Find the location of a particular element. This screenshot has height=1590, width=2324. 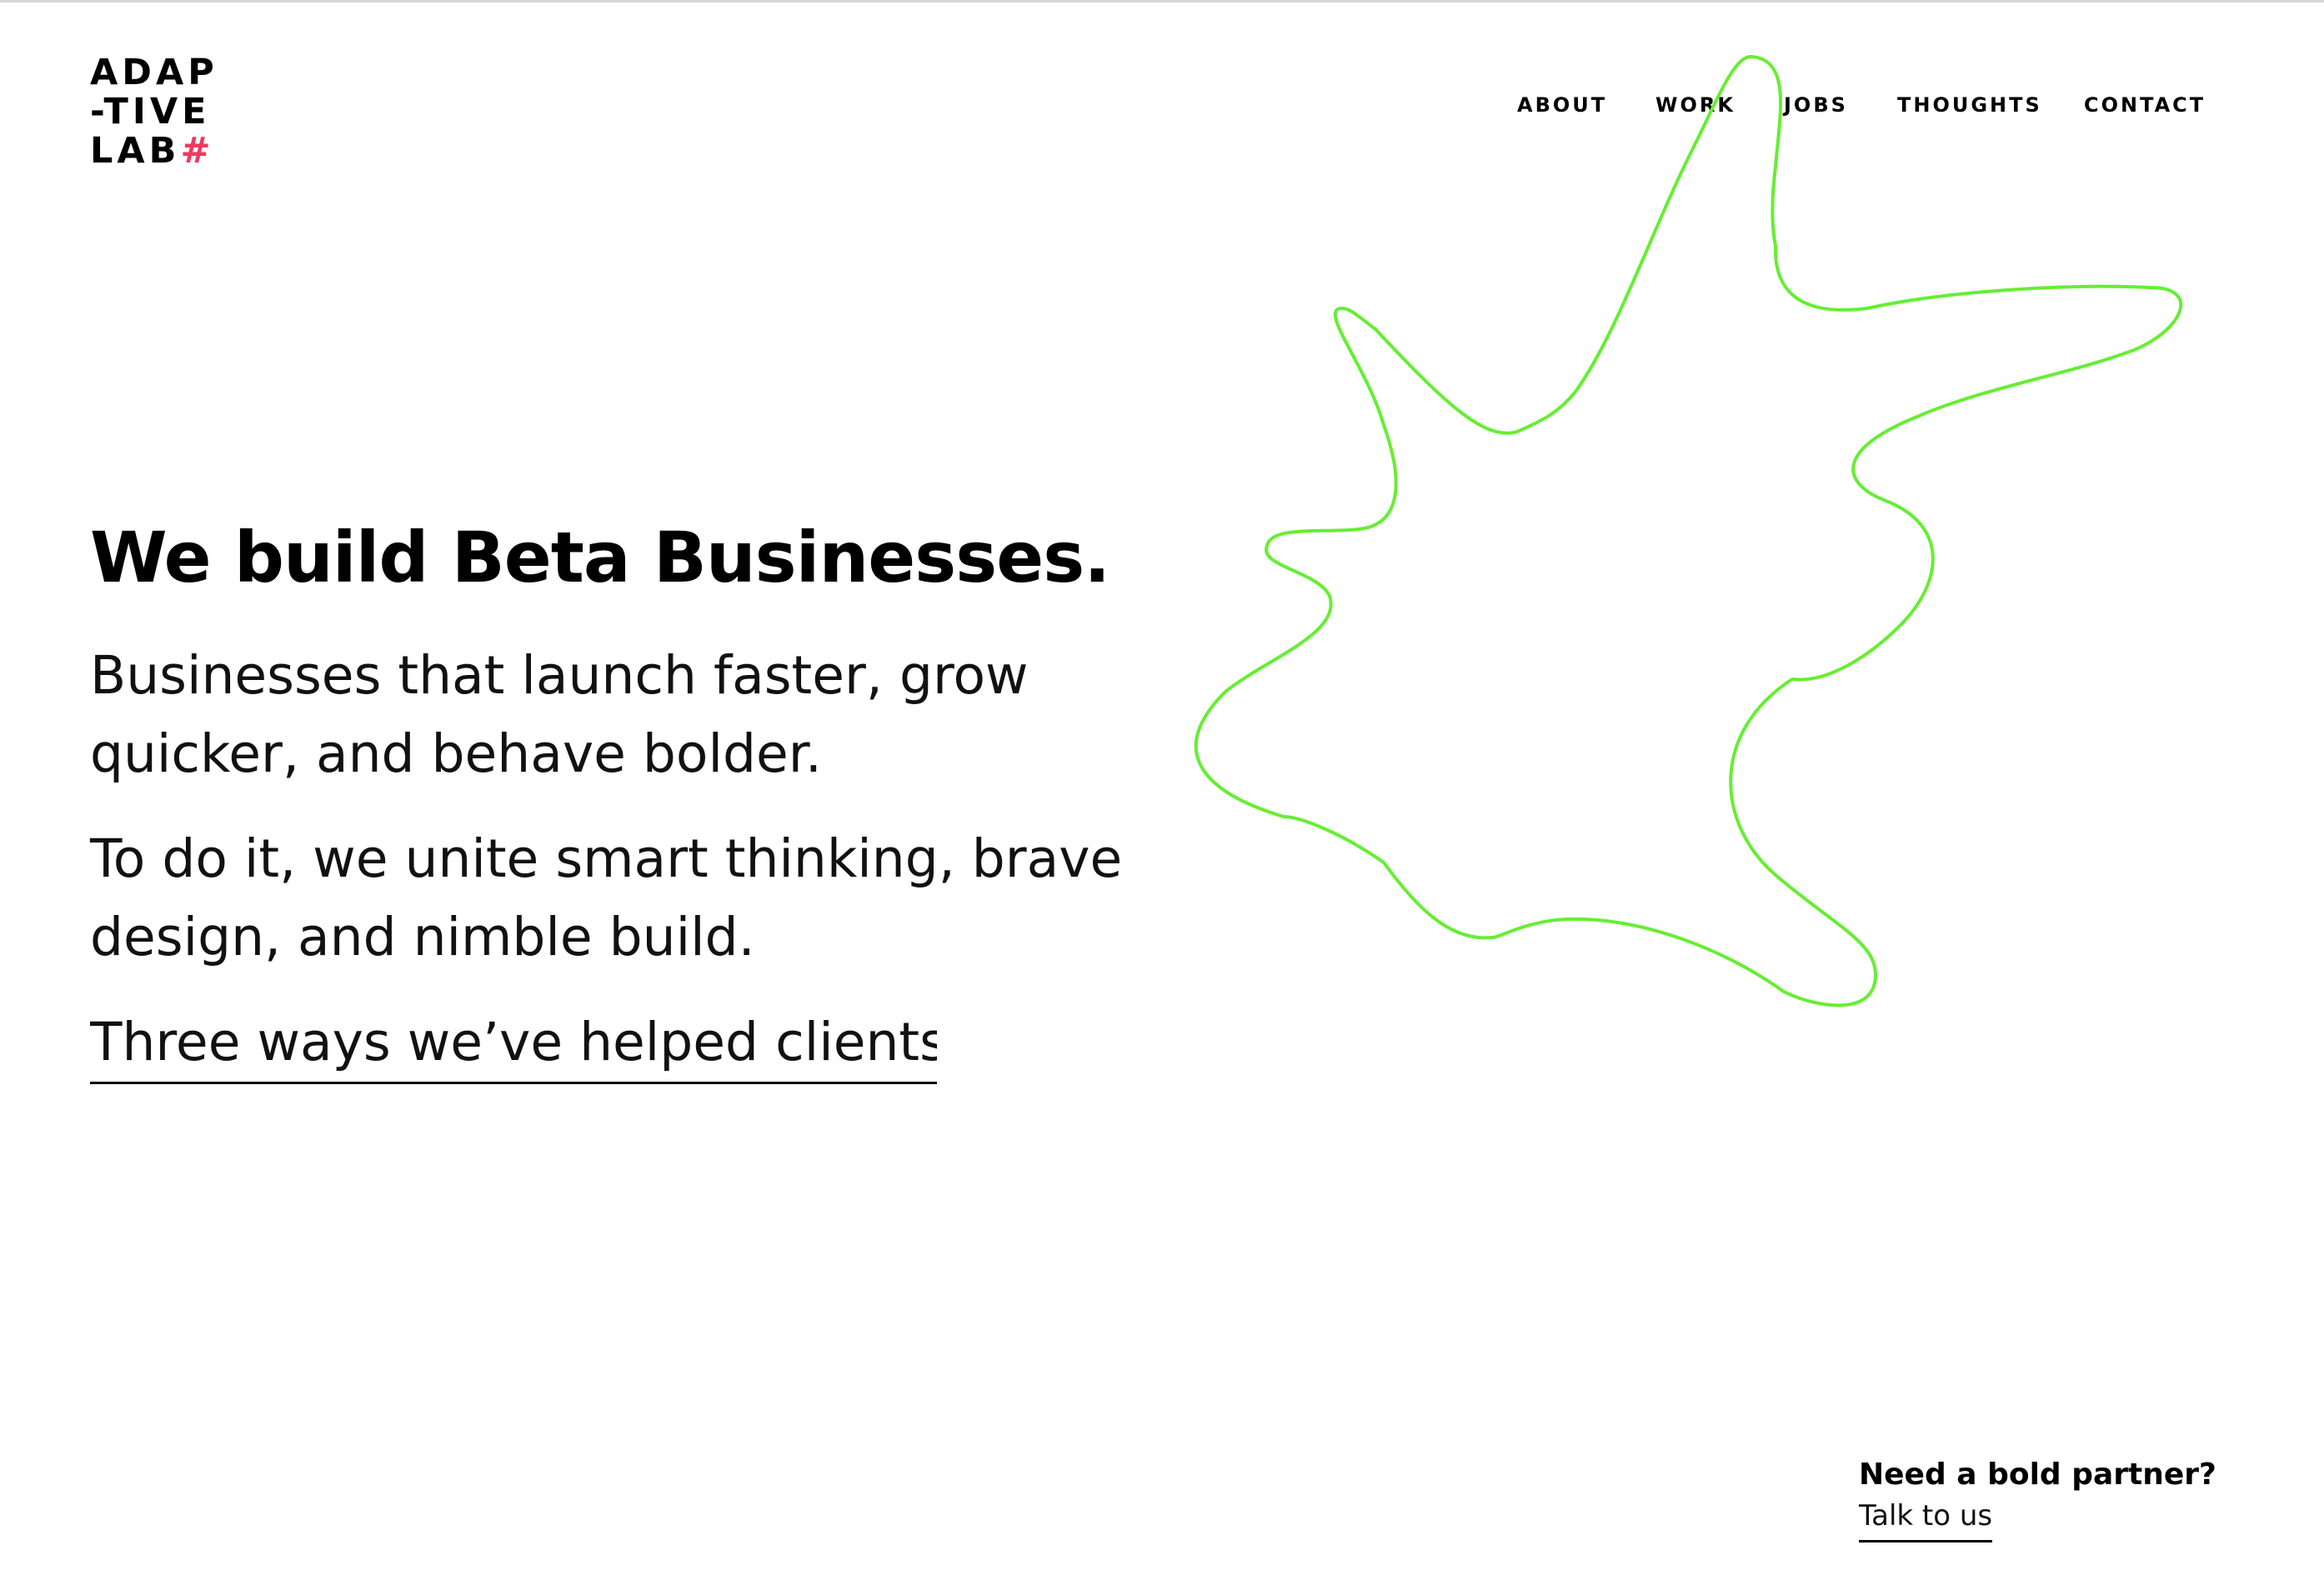

logo: ADAP -TIVE LAB# is located at coordinates (165, 112).